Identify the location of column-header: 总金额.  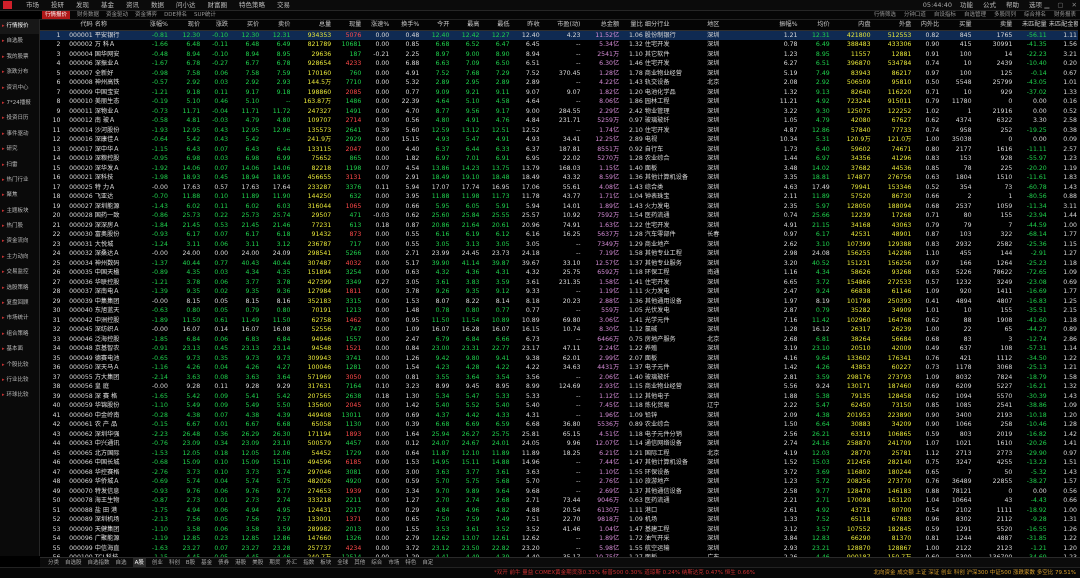
(601, 25).